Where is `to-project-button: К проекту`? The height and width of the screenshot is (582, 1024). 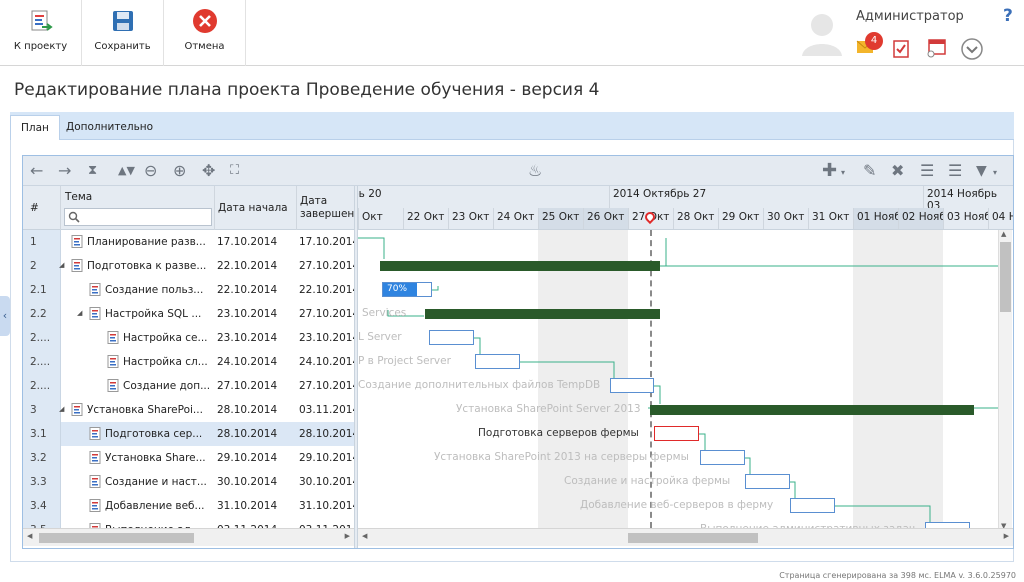
to-project-button: К проекту is located at coordinates (41, 33).